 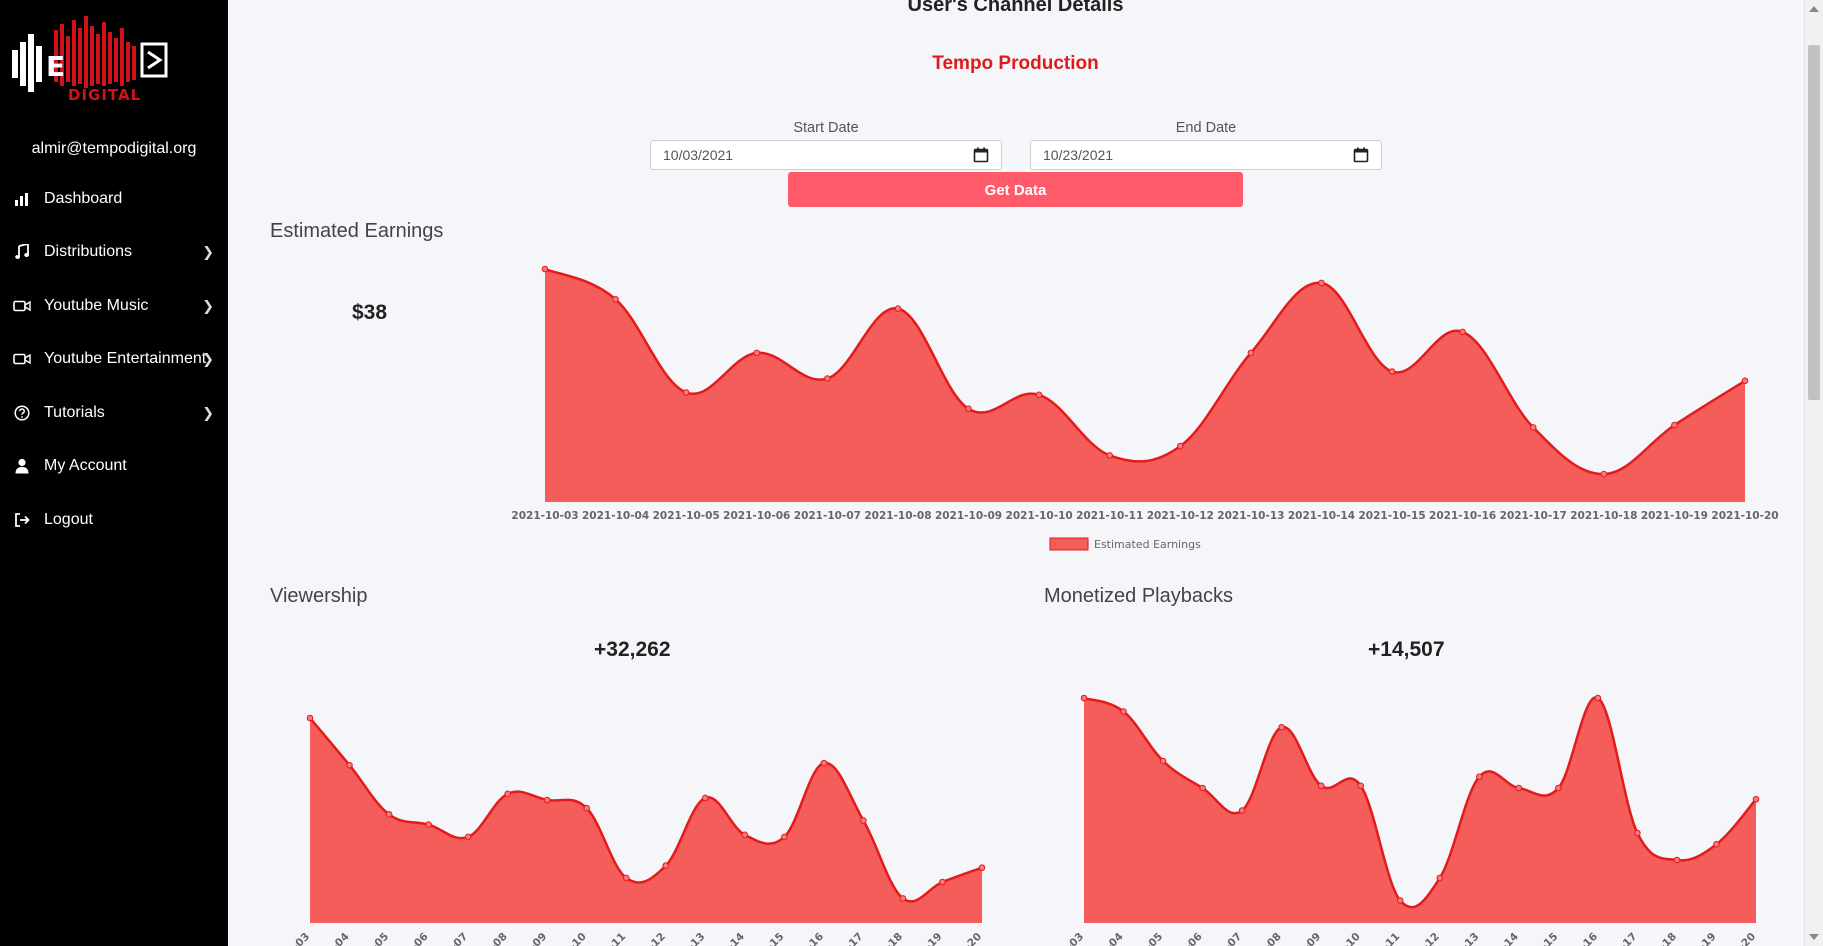 I want to click on sidebar-item-logout: Logout, so click(x=114, y=520).